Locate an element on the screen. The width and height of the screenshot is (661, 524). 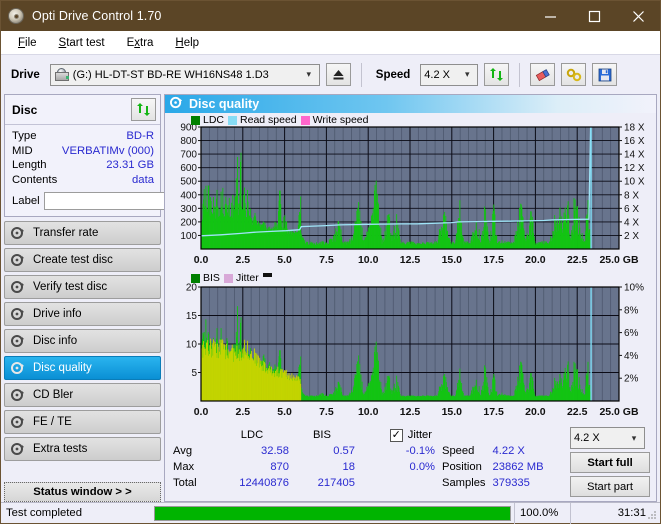
sidebar-item-label: CD Bler is located at coordinates (53, 395).